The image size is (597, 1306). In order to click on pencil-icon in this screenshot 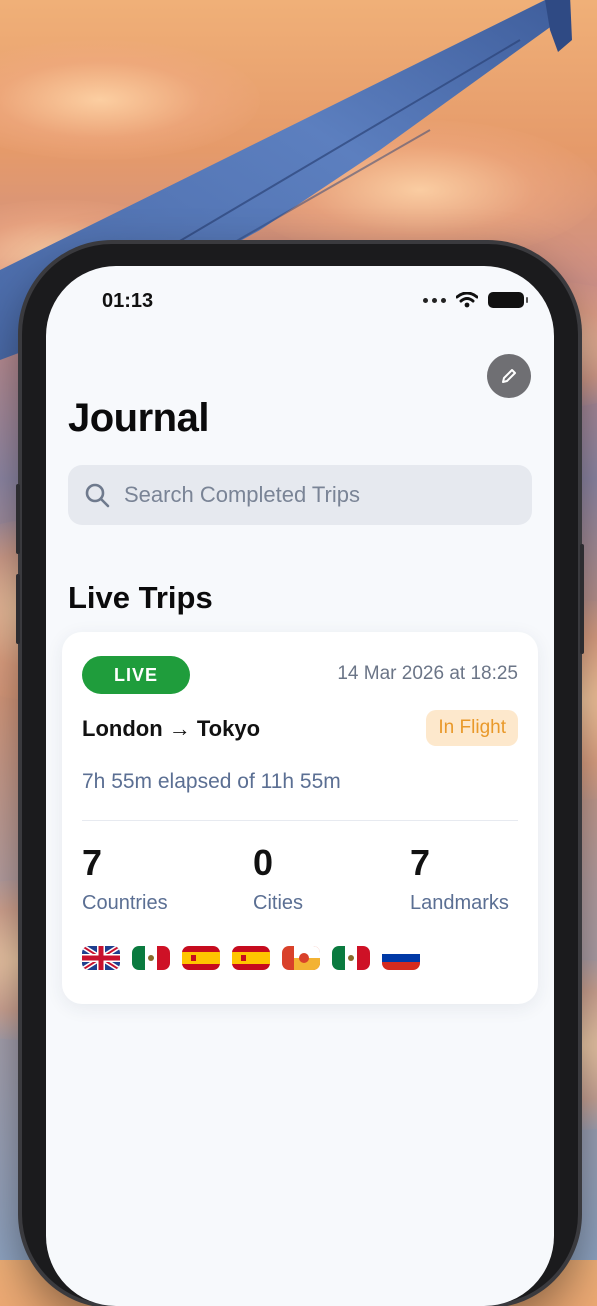, I will do `click(509, 376)`.